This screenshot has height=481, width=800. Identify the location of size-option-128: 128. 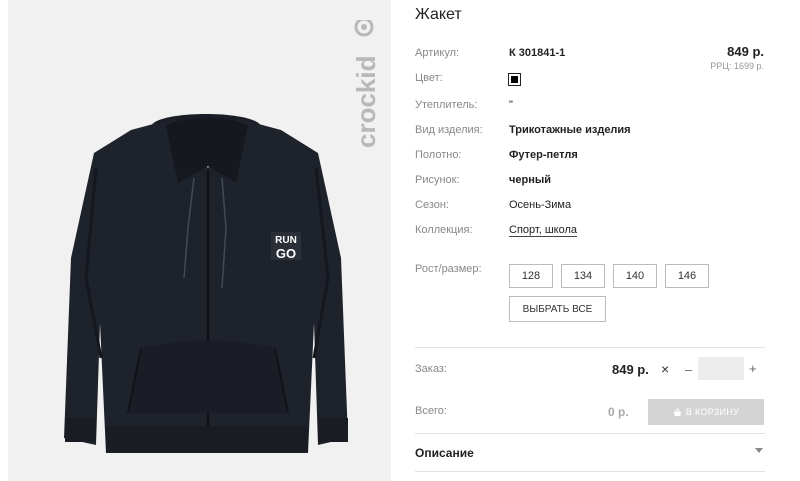
(531, 276).